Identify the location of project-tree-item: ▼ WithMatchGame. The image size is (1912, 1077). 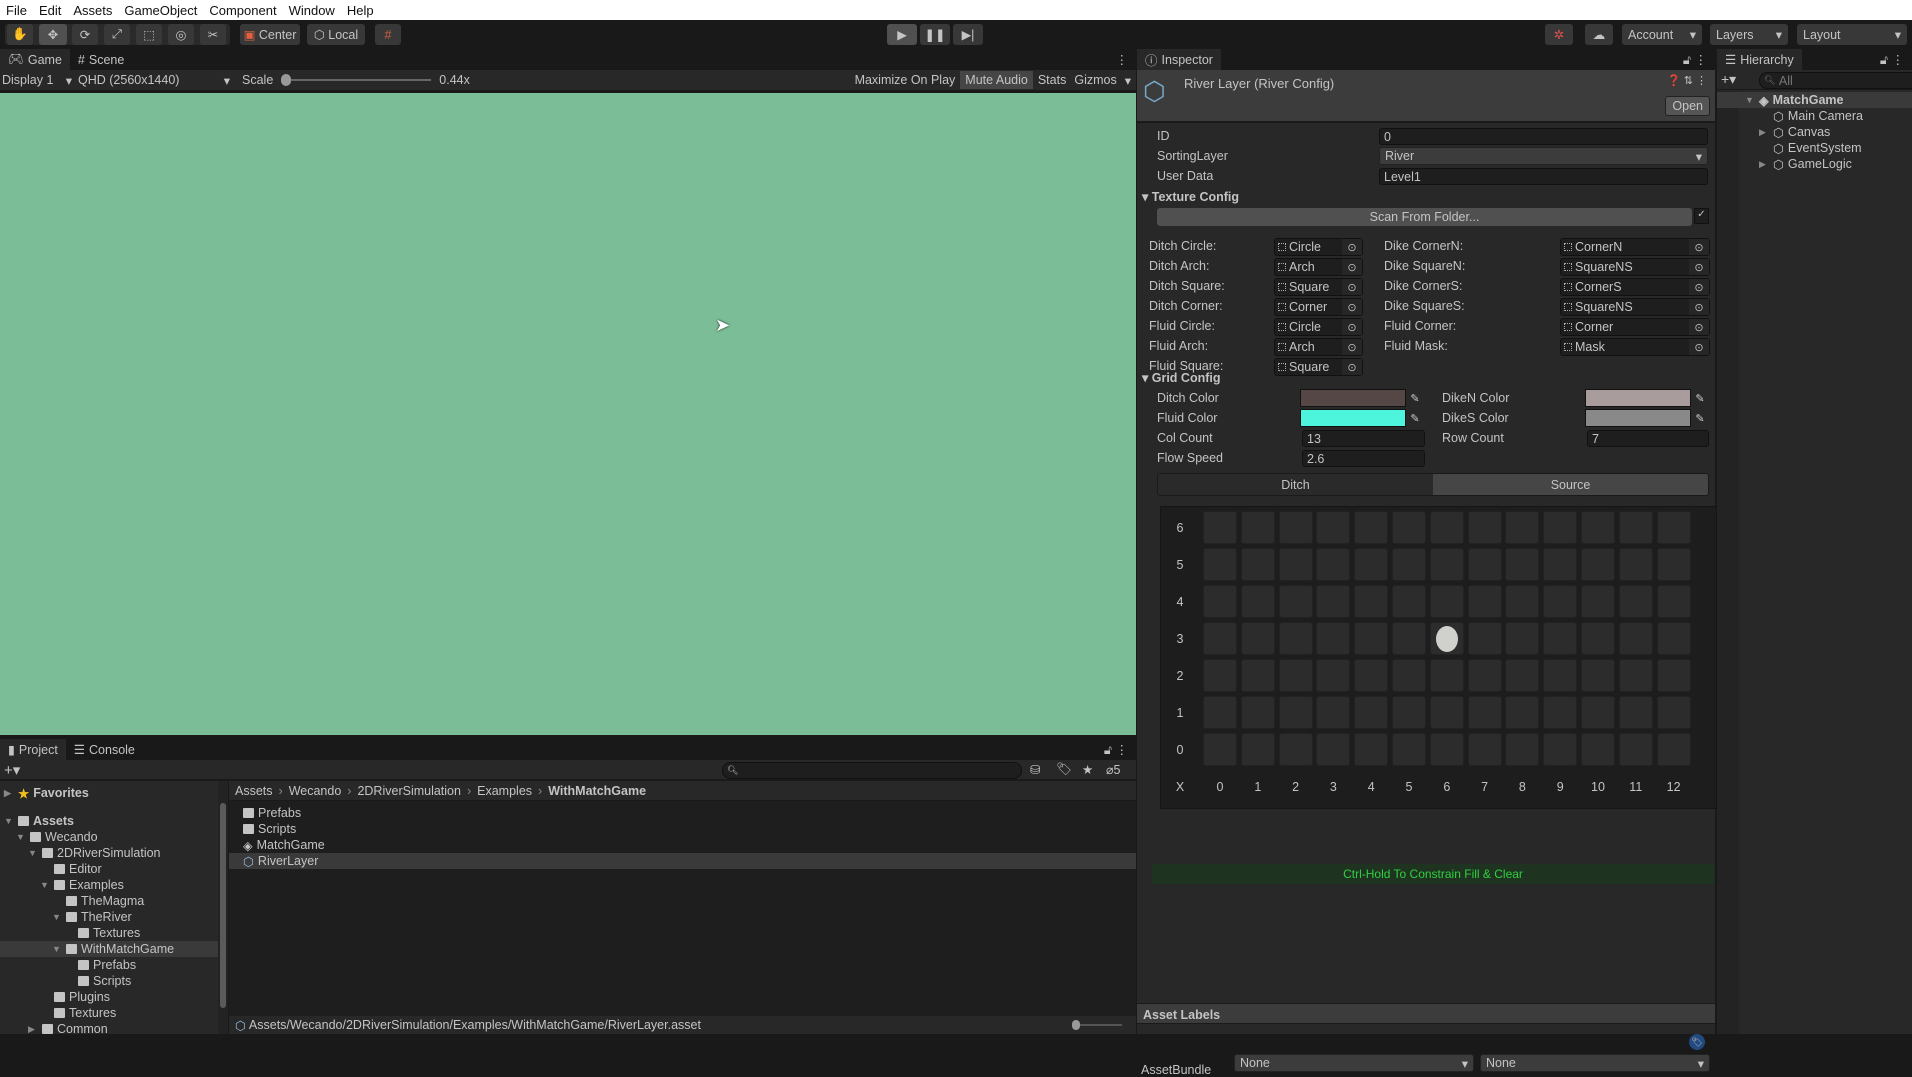
(109, 949).